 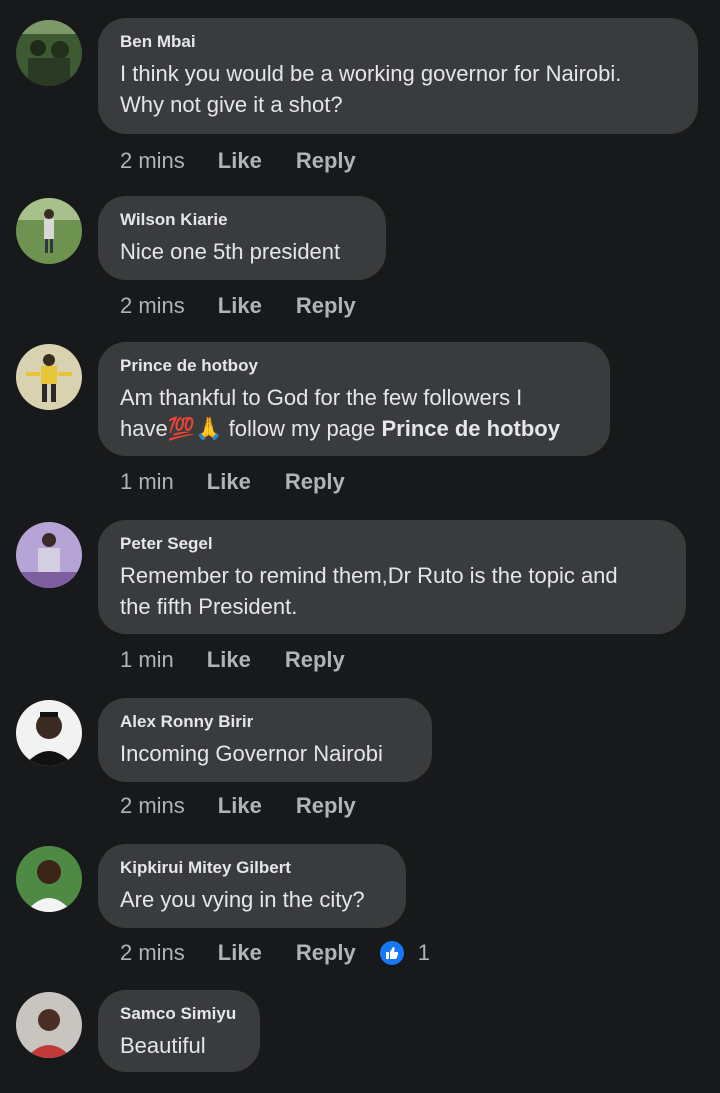 I want to click on comment-text: Incoming Governor Nairobi, so click(x=251, y=753).